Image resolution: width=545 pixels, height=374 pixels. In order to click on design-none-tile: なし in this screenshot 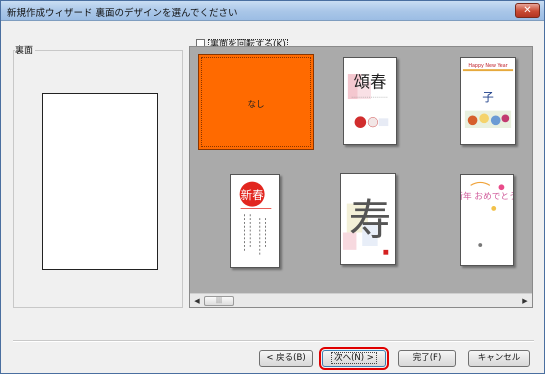, I will do `click(256, 102)`.